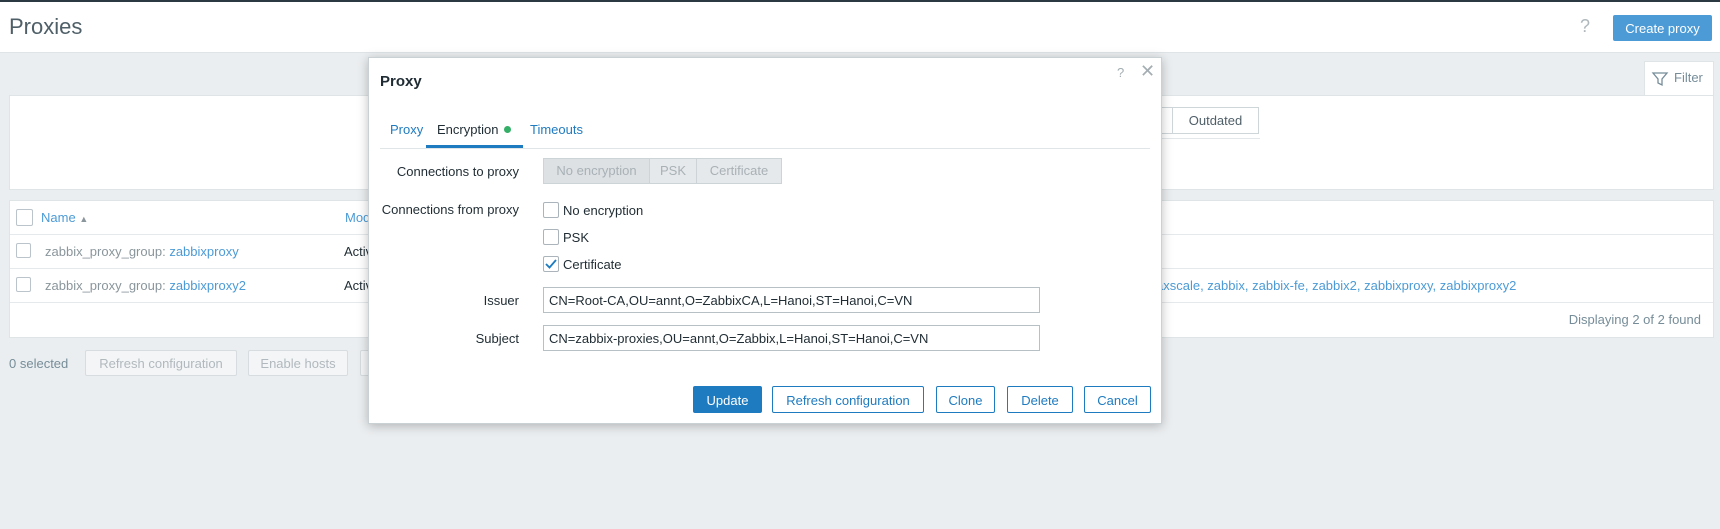 The height and width of the screenshot is (529, 1720). Describe the element at coordinates (406, 129) in the screenshot. I see `tab-proxy: Proxy` at that location.